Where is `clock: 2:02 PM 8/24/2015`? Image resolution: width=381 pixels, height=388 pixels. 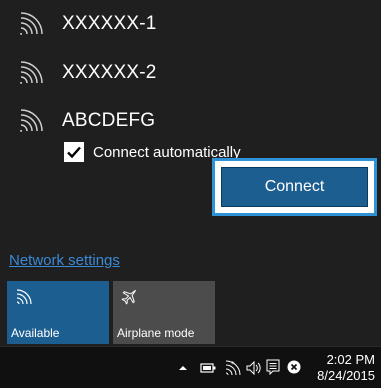
clock: 2:02 PM 8/24/2015 is located at coordinates (346, 368).